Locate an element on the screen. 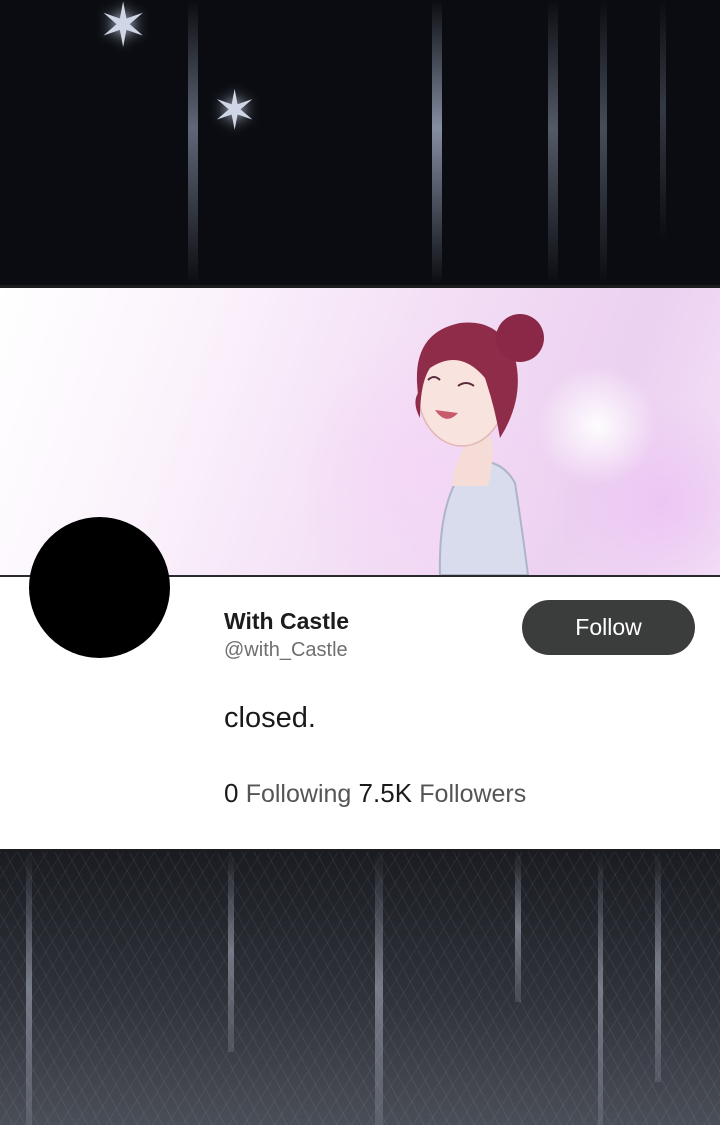 The image size is (720, 1125). followers-link: 7.5K Followers is located at coordinates (443, 793).